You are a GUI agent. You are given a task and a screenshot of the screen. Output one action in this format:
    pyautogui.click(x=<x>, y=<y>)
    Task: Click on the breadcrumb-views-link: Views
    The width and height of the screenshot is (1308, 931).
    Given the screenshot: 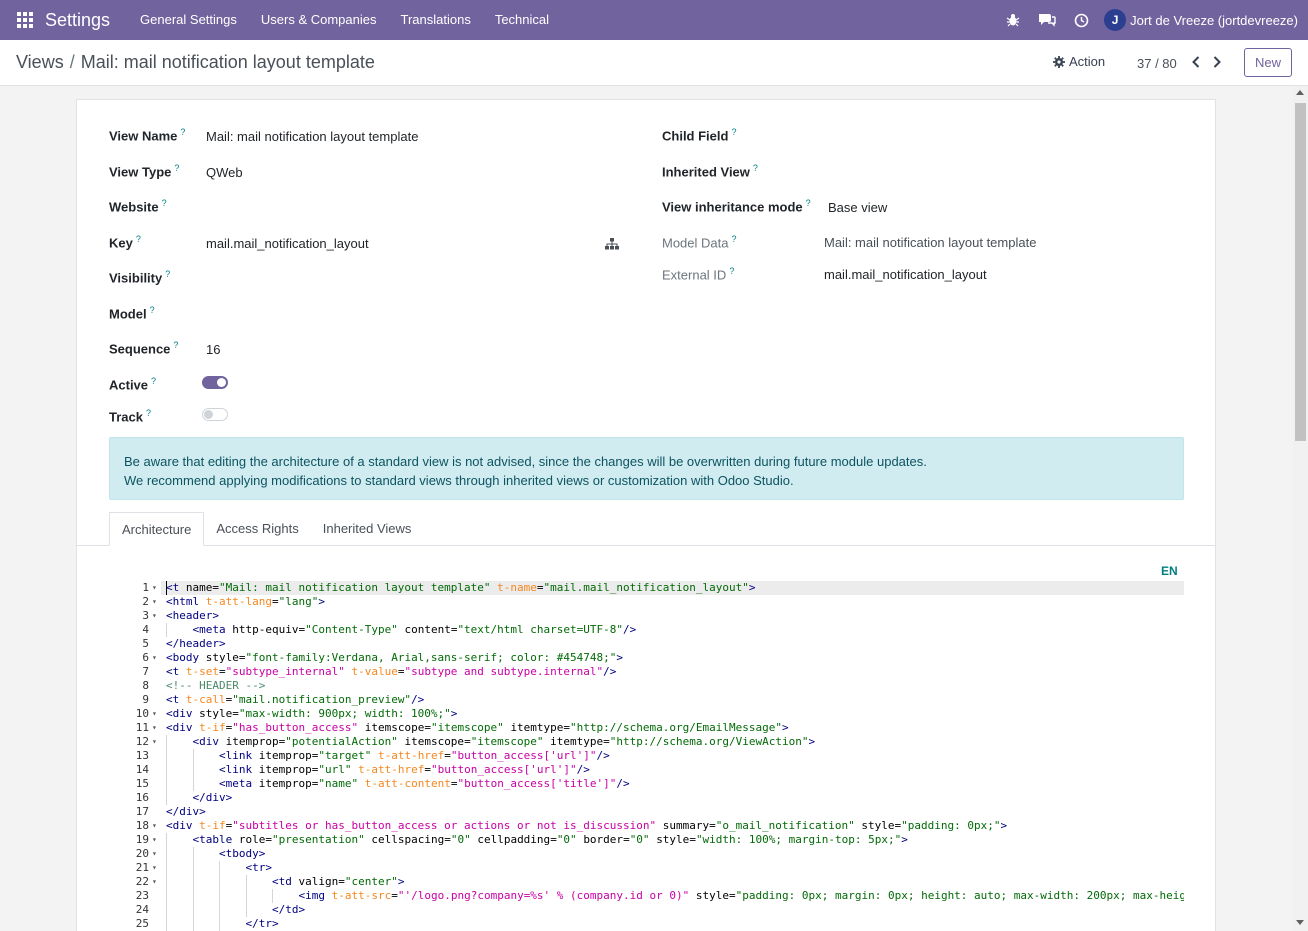 What is the action you would take?
    pyautogui.click(x=40, y=62)
    